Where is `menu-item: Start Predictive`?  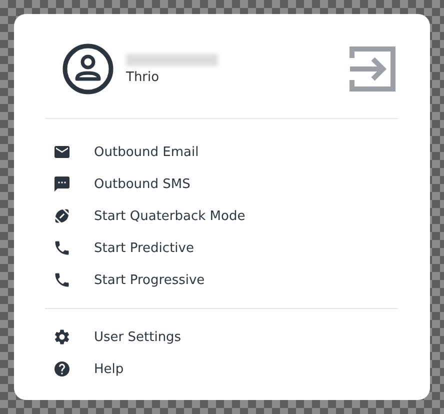
menu-item: Start Predictive is located at coordinates (144, 248).